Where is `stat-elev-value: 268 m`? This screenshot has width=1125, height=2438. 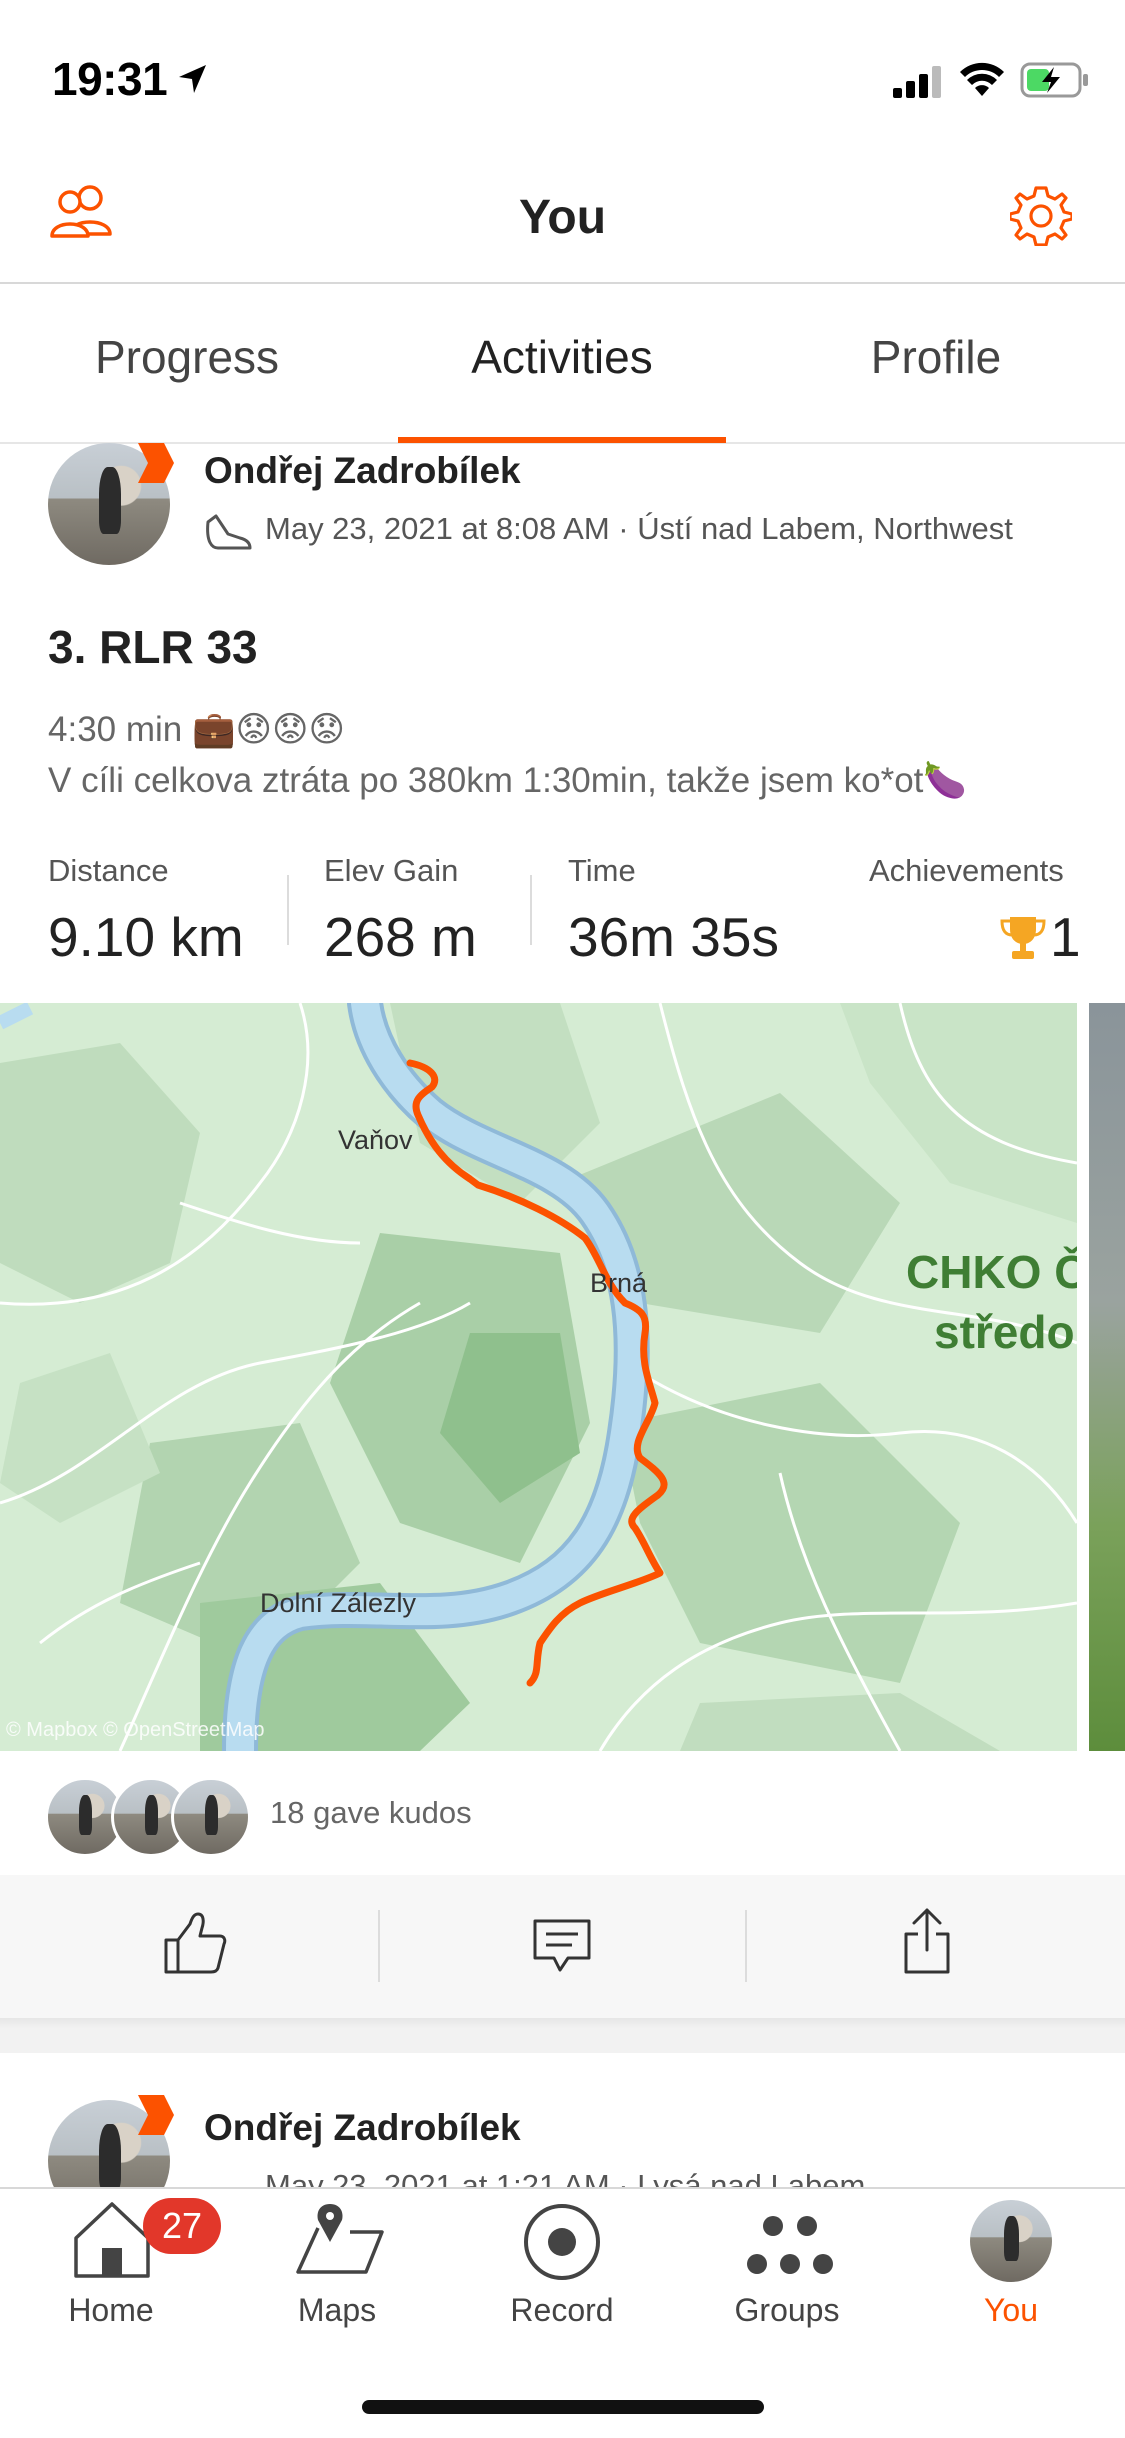 stat-elev-value: 268 m is located at coordinates (400, 937).